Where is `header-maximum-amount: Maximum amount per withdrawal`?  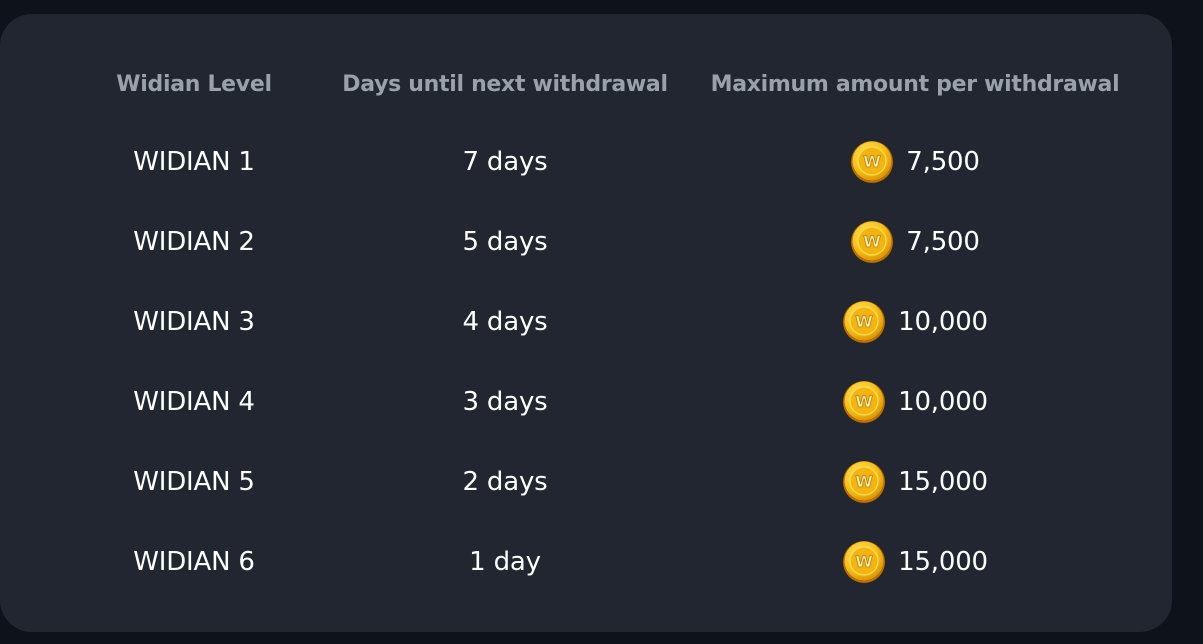 header-maximum-amount: Maximum amount per withdrawal is located at coordinates (915, 84).